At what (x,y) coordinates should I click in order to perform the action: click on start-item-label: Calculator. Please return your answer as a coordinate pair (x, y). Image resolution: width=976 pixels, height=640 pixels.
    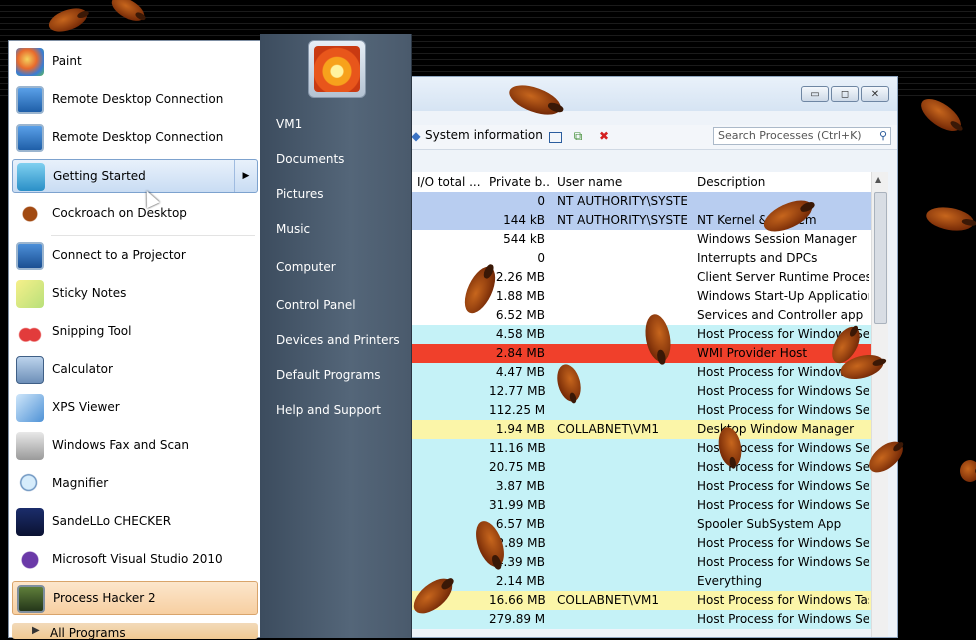
    Looking at the image, I should click on (82, 369).